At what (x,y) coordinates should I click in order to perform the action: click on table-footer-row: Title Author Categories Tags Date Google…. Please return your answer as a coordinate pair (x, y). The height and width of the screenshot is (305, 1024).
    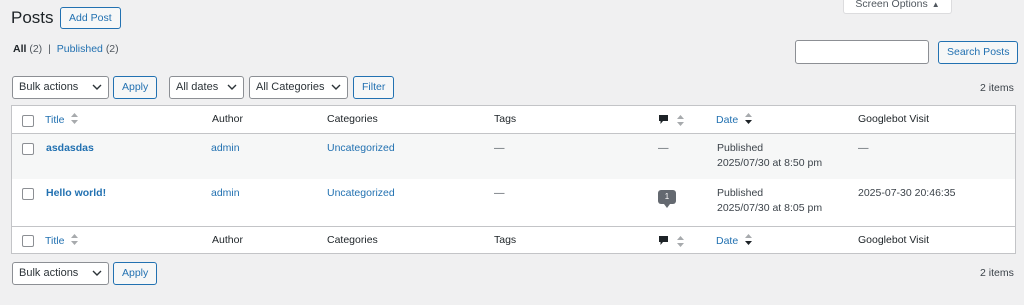
    Looking at the image, I should click on (513, 240).